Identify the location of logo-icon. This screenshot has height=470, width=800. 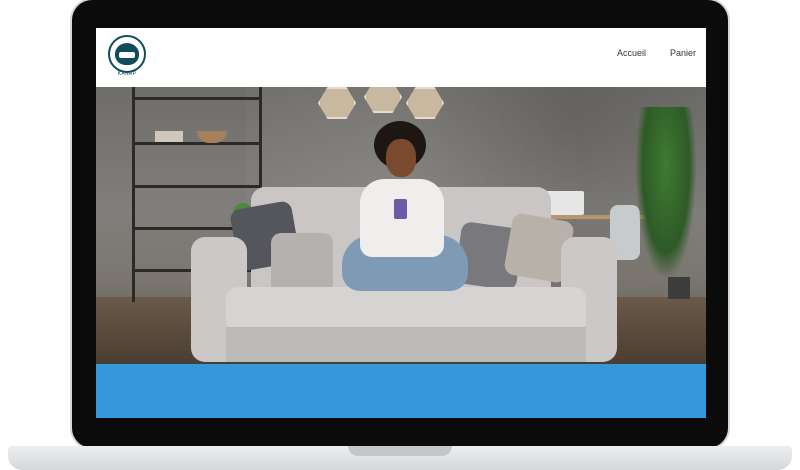
(127, 54).